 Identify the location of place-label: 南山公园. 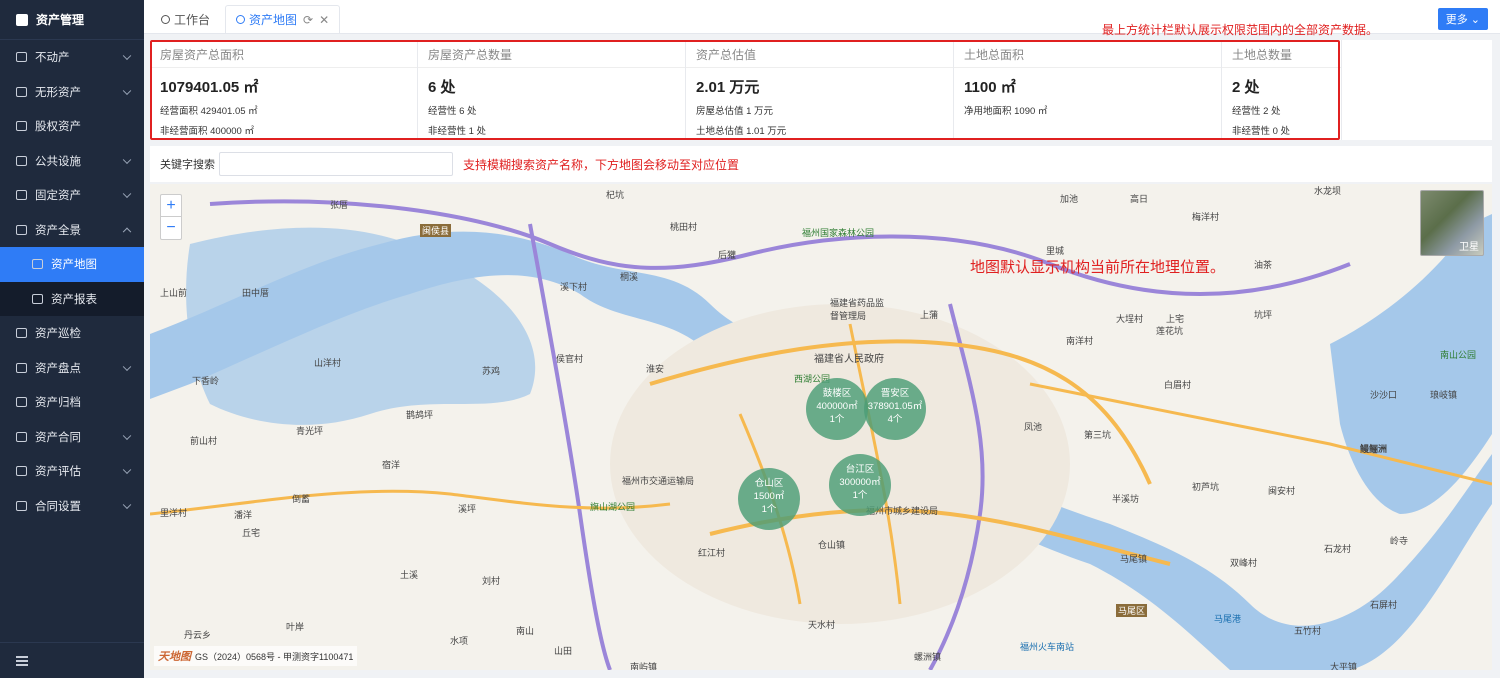
(1458, 355).